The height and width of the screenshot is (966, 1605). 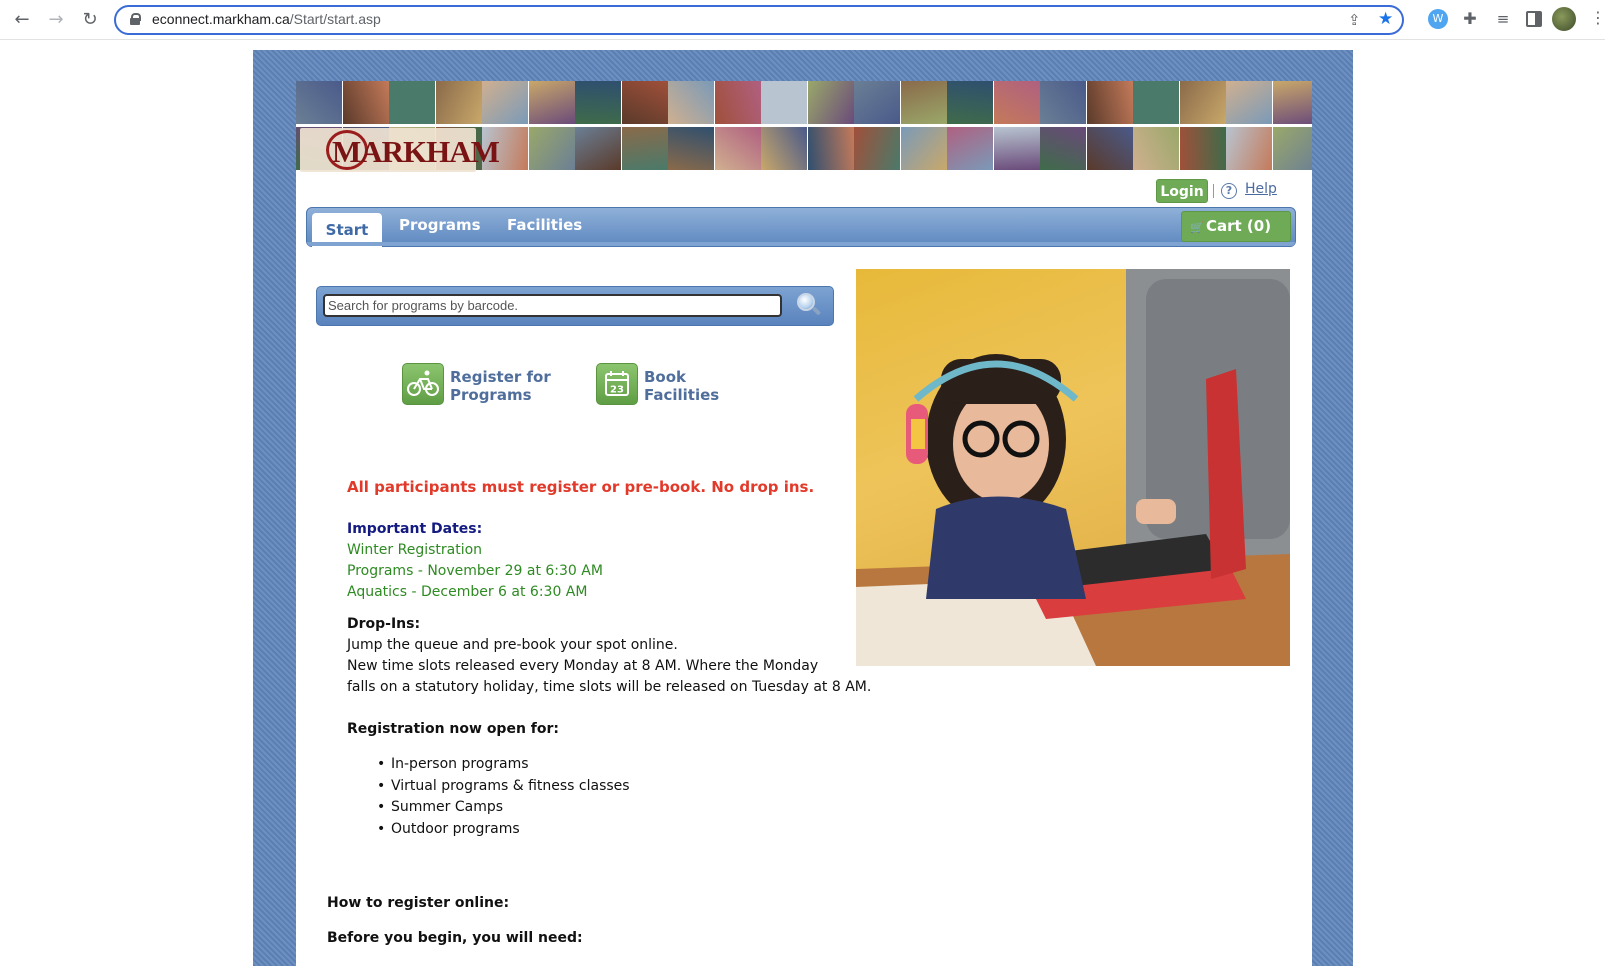 What do you see at coordinates (1197, 227) in the screenshot?
I see `cart-icon: 🛒` at bounding box center [1197, 227].